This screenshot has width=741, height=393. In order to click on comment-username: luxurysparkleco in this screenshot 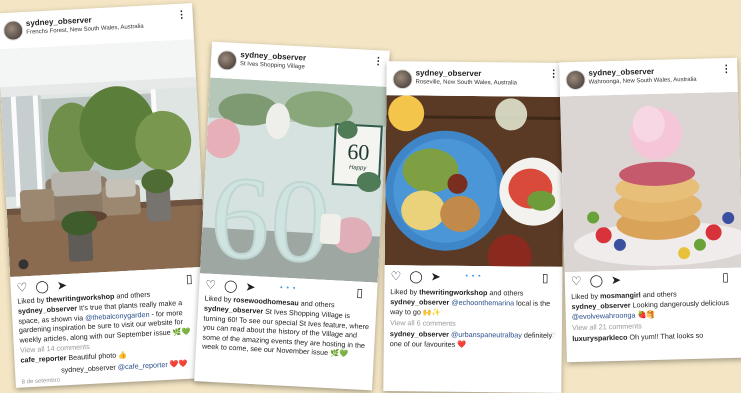, I will do `click(599, 338)`.